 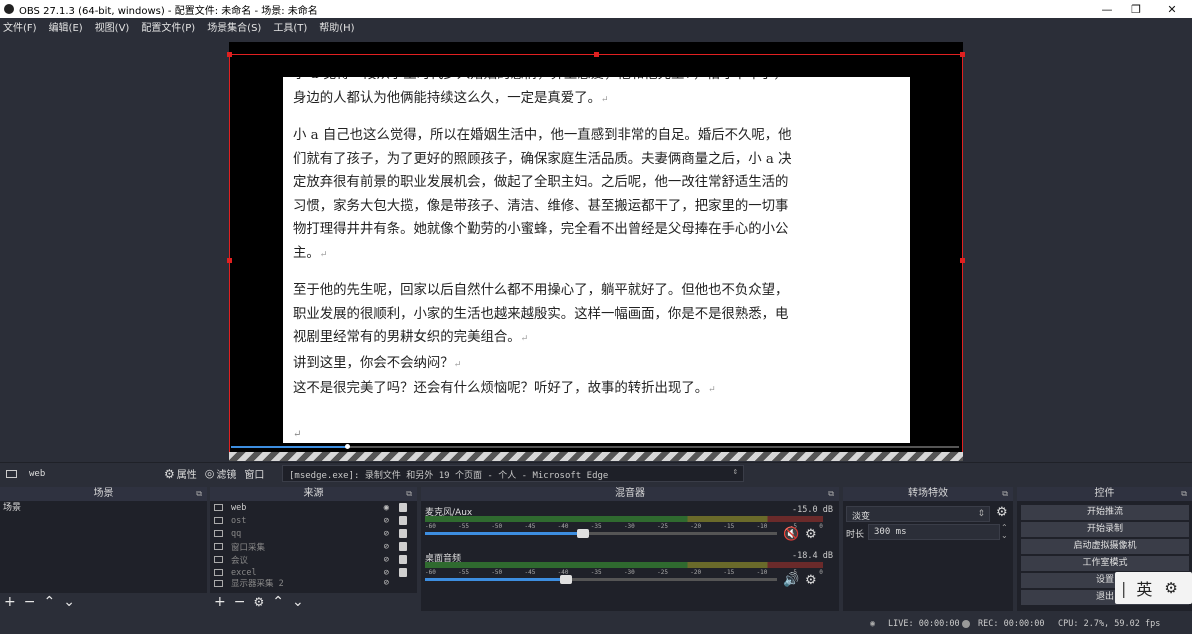 I want to click on scene-item: 场景, so click(x=103, y=508).